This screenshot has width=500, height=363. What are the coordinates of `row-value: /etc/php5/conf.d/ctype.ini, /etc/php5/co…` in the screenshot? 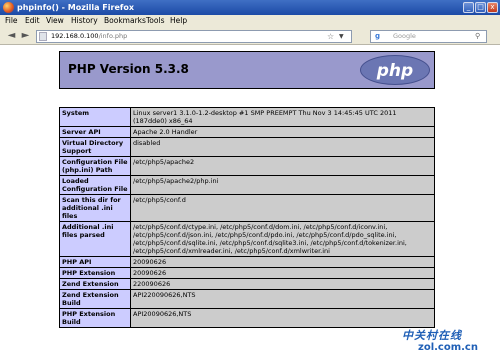 It's located at (282, 239).